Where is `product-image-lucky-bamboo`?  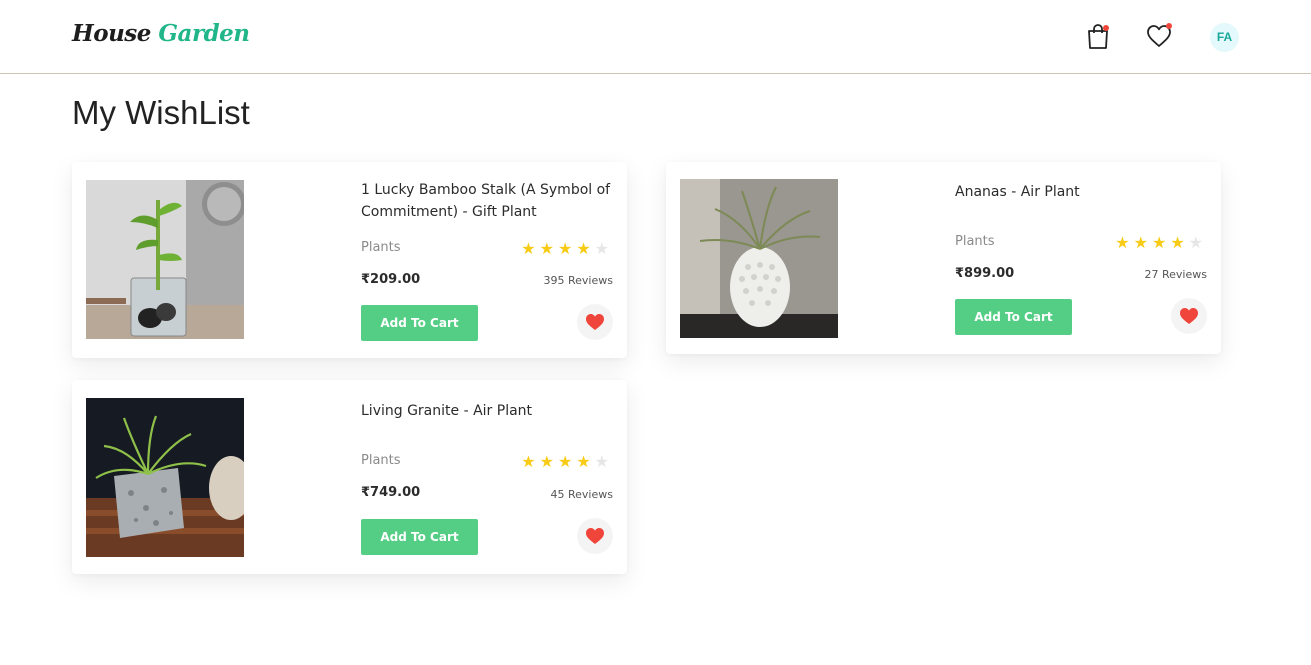 product-image-lucky-bamboo is located at coordinates (165, 259).